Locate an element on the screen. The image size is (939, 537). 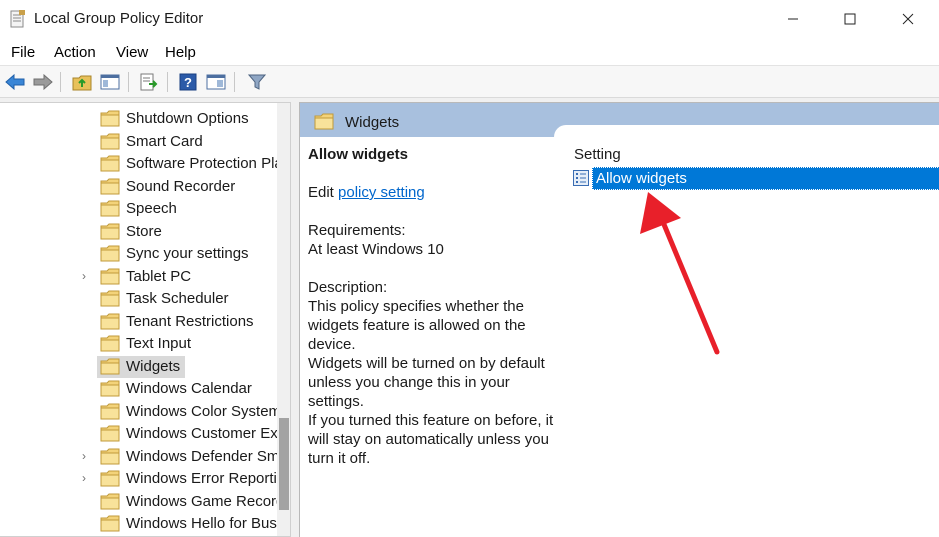
minimize-button is located at coordinates (793, 19).